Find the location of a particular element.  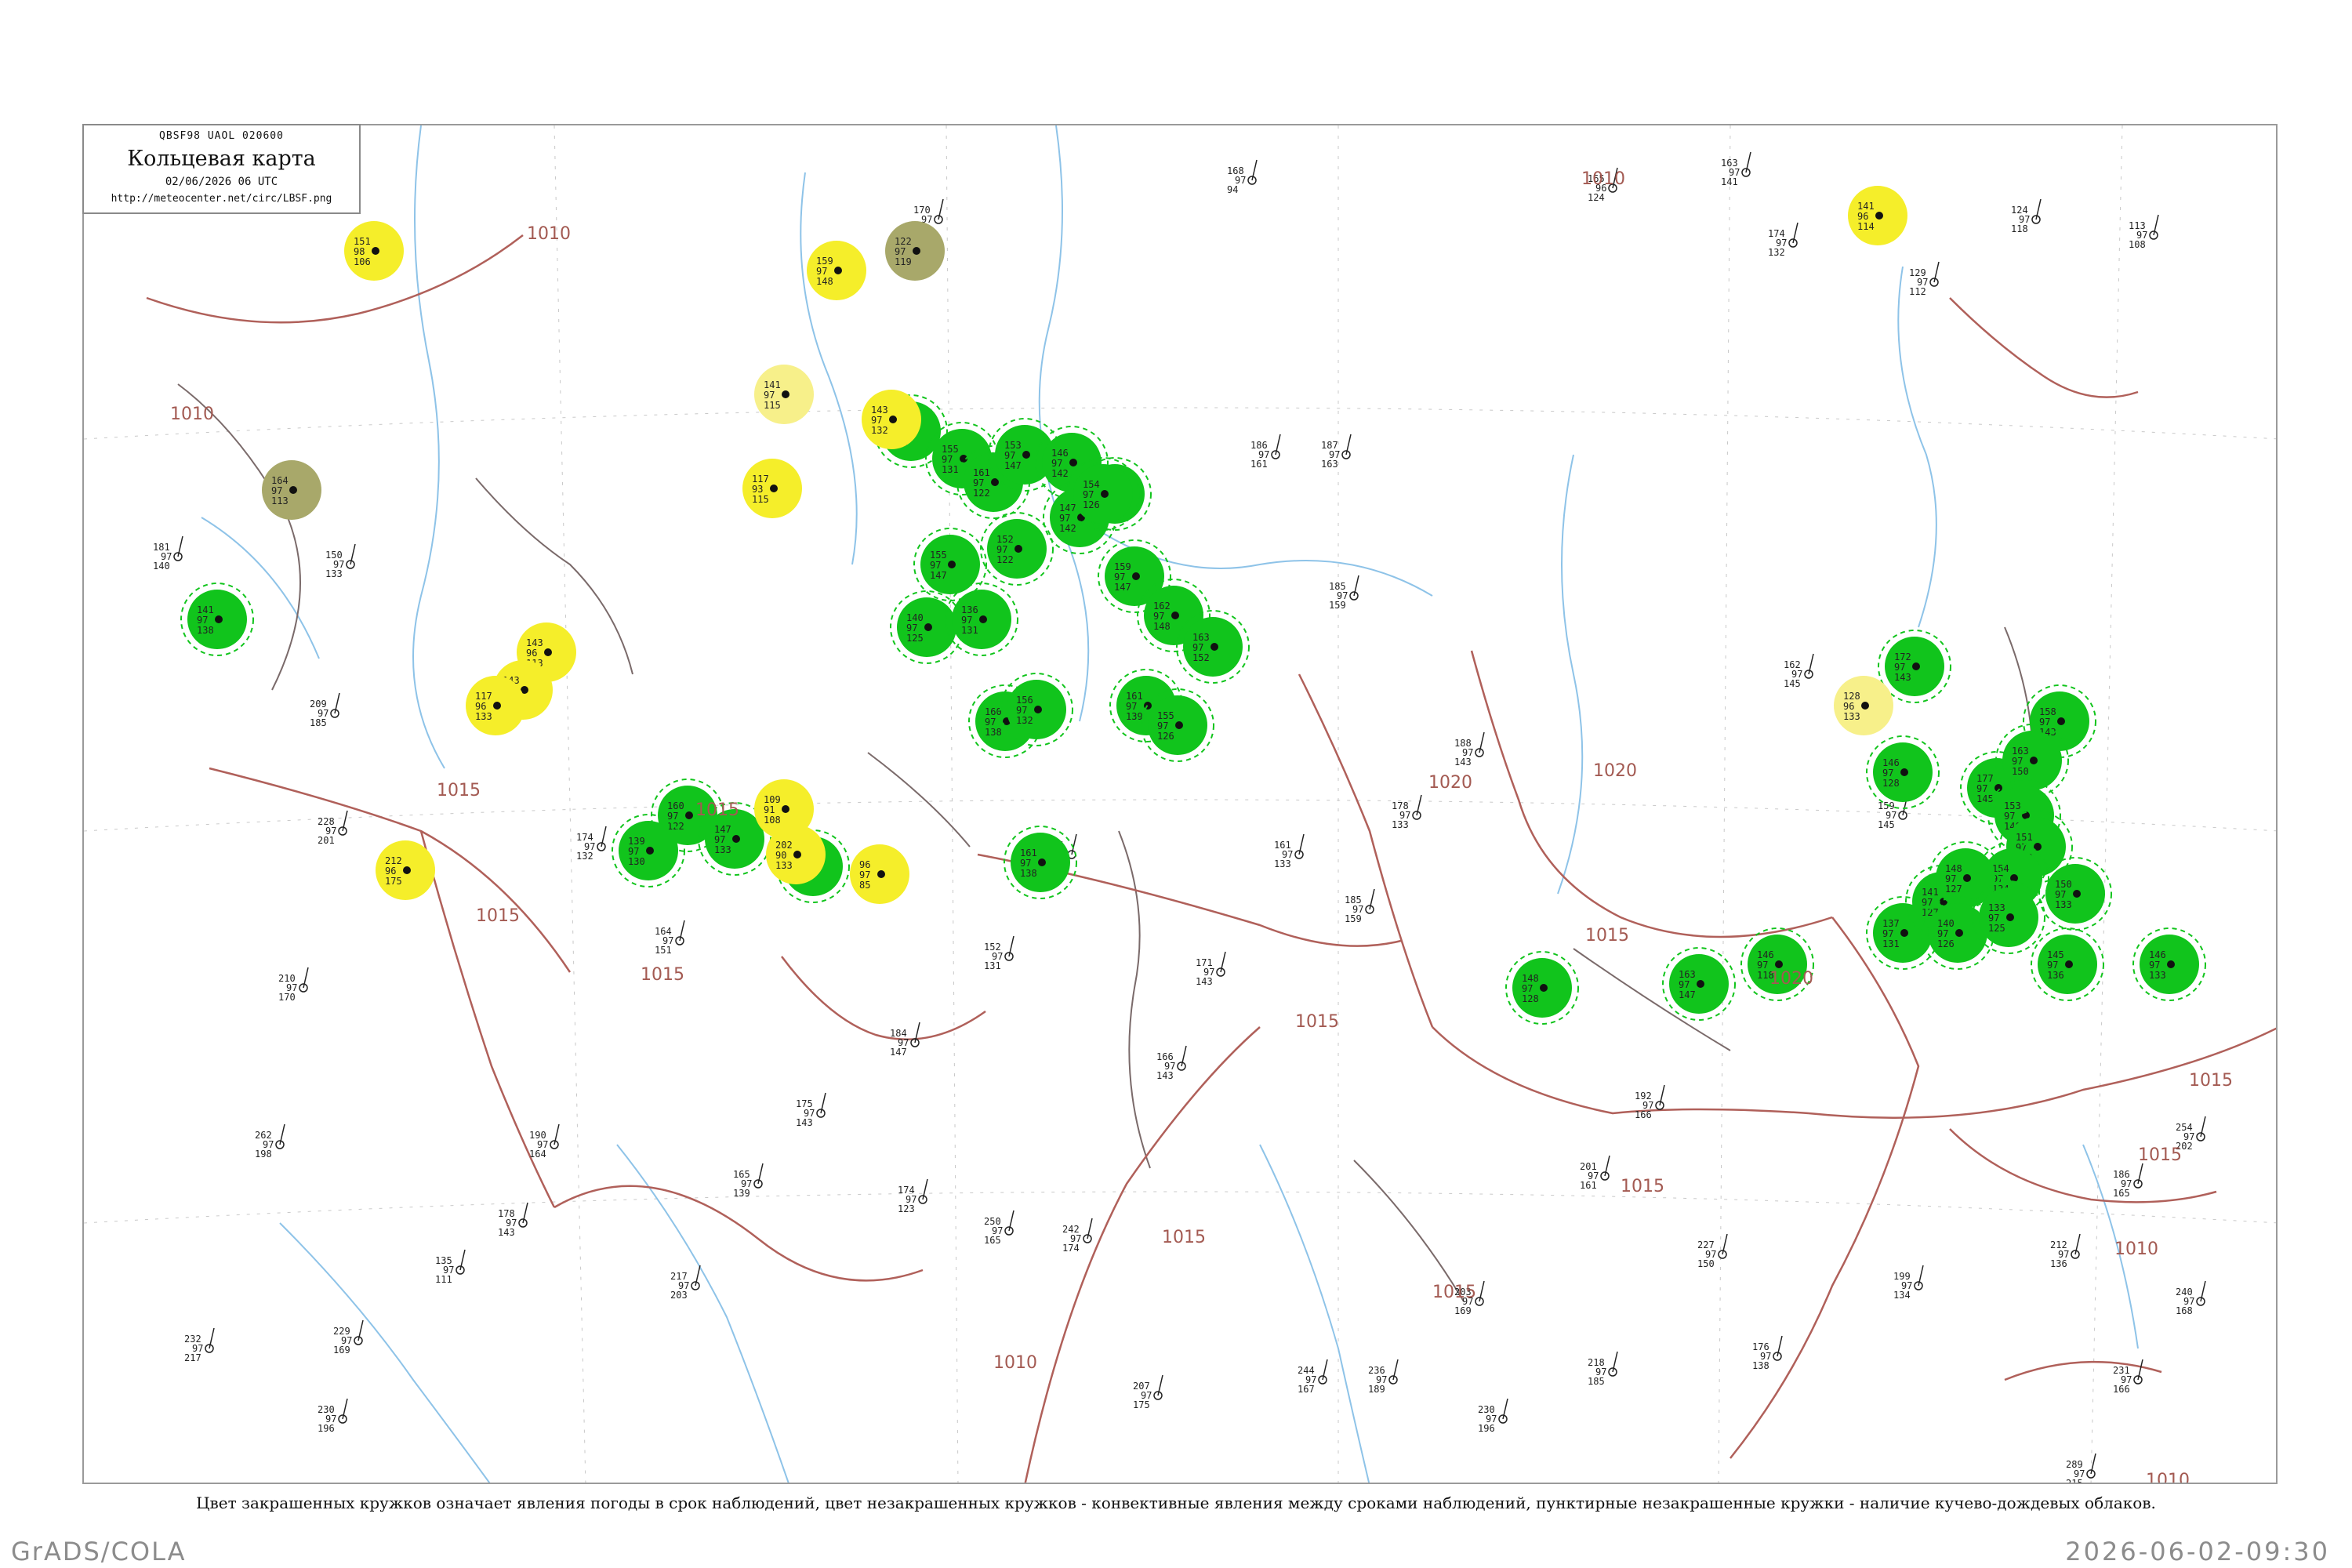

circle-station-value: 93 is located at coordinates (757, 489).